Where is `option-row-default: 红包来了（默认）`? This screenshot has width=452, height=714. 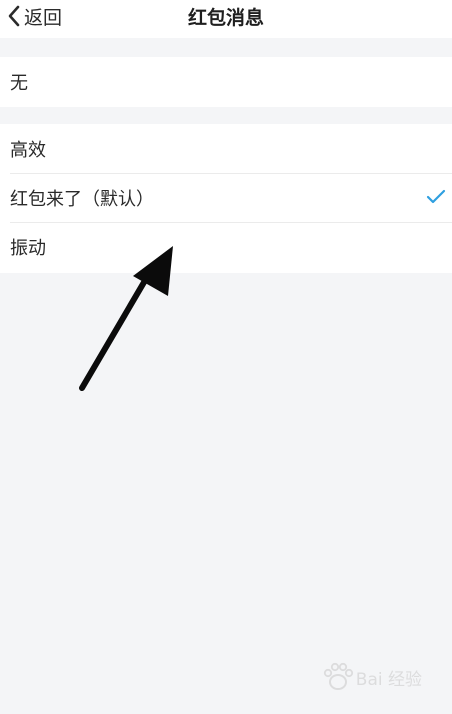 option-row-default: 红包来了（默认） is located at coordinates (226, 197).